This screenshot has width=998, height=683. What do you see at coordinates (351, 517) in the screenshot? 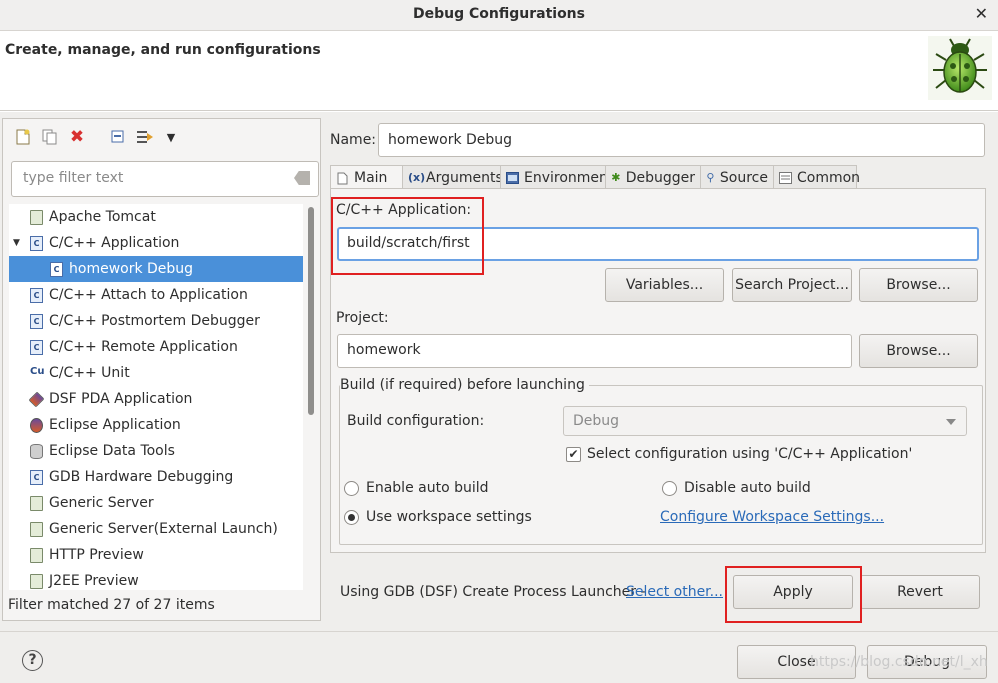
I see `use-workspace-settings-radio` at bounding box center [351, 517].